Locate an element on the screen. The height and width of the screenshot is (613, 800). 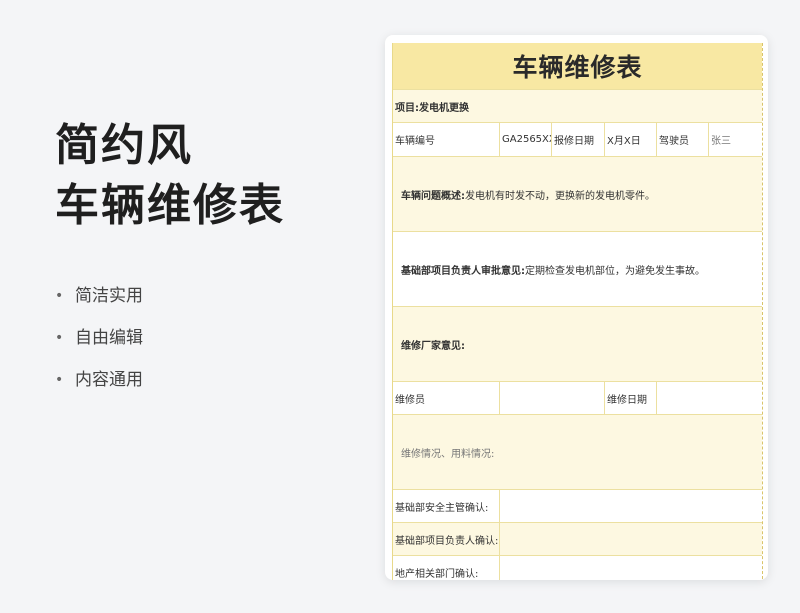
review-cell: 基础部项目负责人审批意见: 定期检查发电机部位，为避免发生事故。 is located at coordinates (577, 269).